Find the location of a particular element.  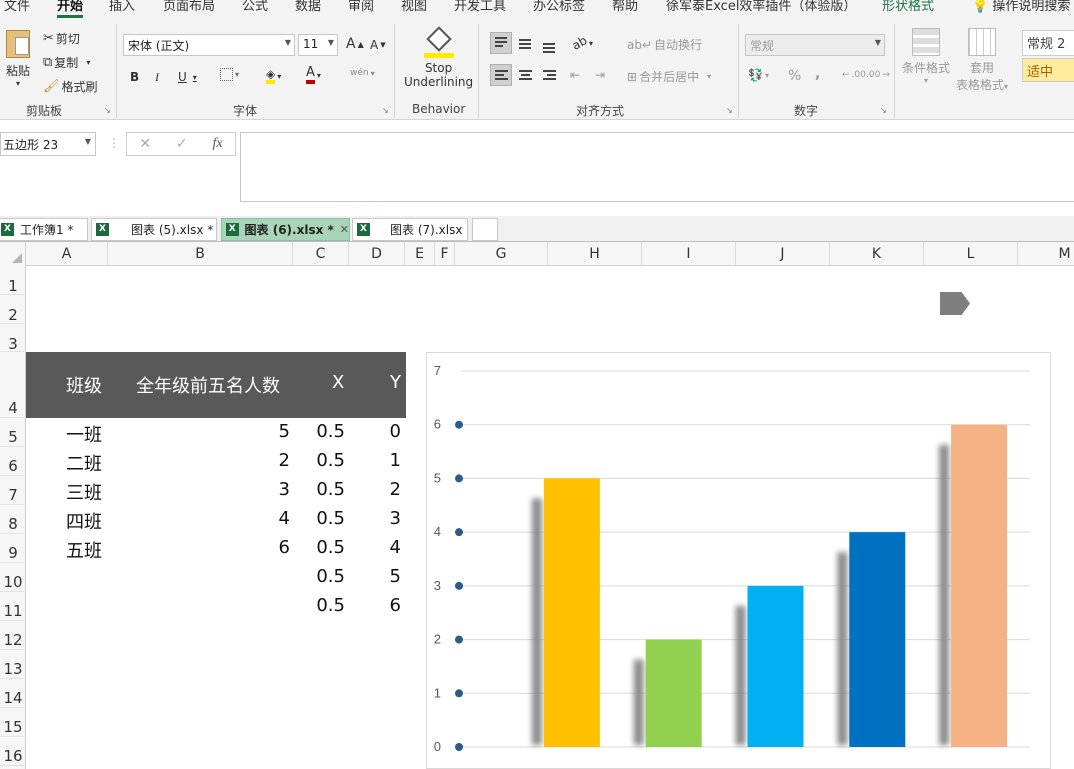

row-header-10: 10 is located at coordinates (13, 577).